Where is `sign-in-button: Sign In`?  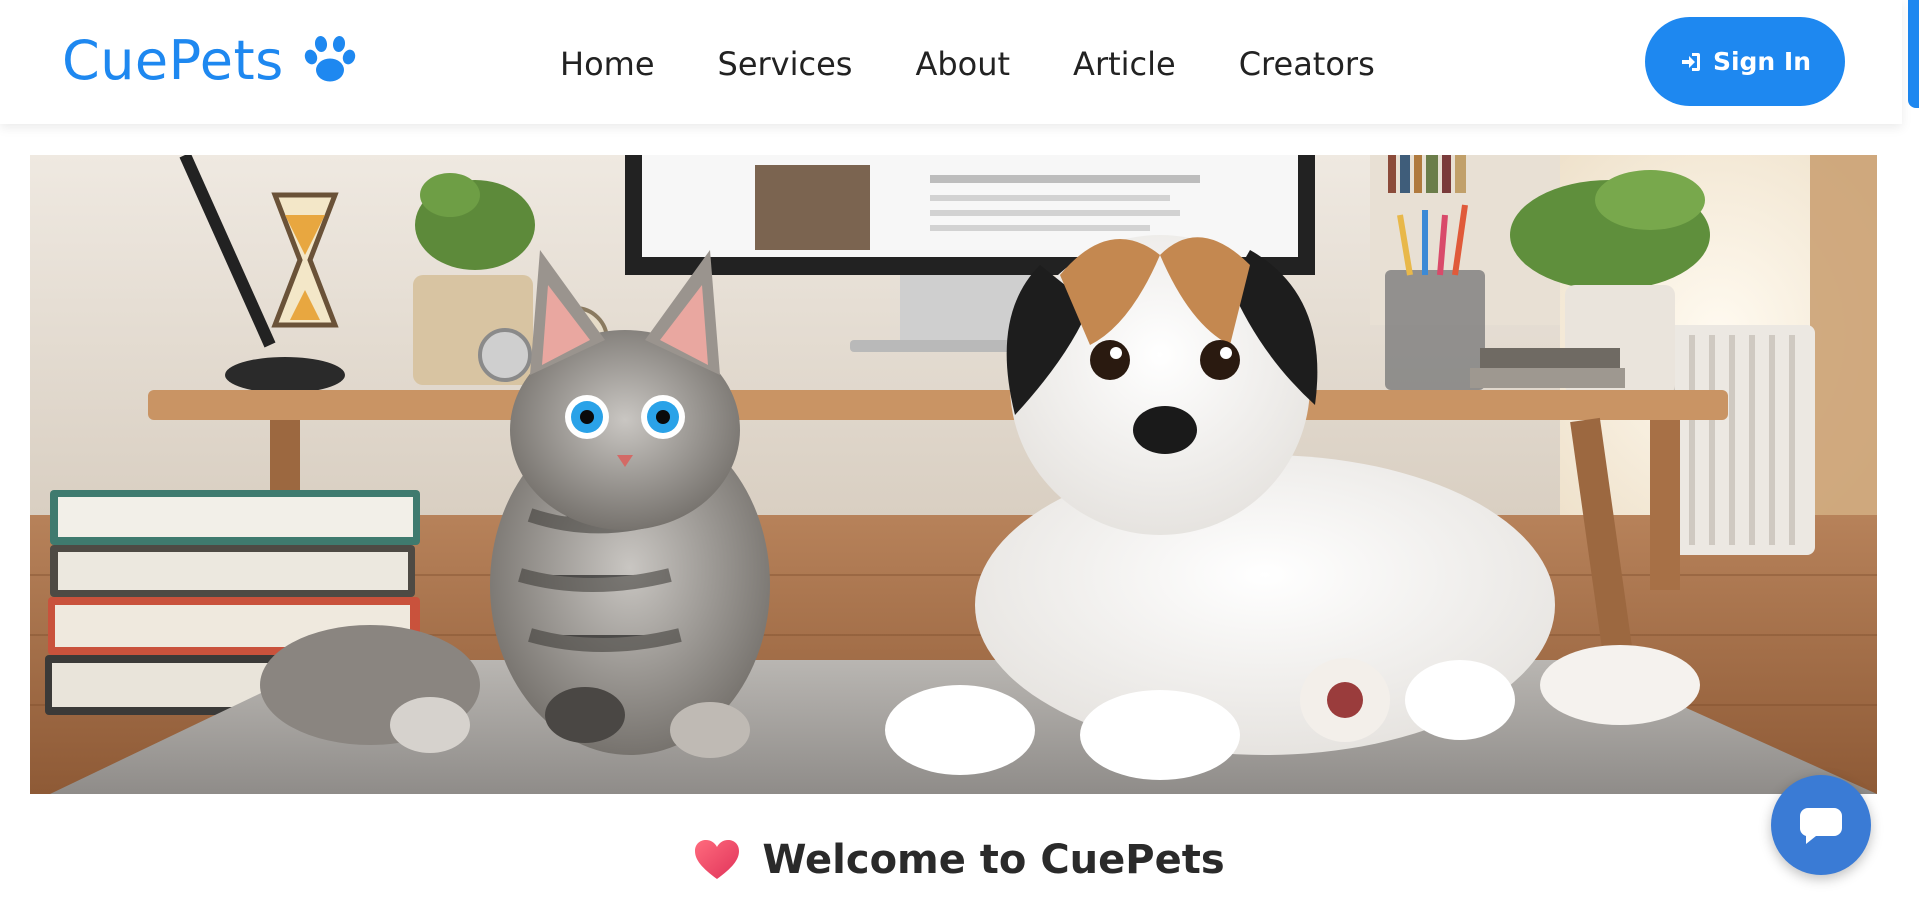 sign-in-button: Sign In is located at coordinates (1745, 61).